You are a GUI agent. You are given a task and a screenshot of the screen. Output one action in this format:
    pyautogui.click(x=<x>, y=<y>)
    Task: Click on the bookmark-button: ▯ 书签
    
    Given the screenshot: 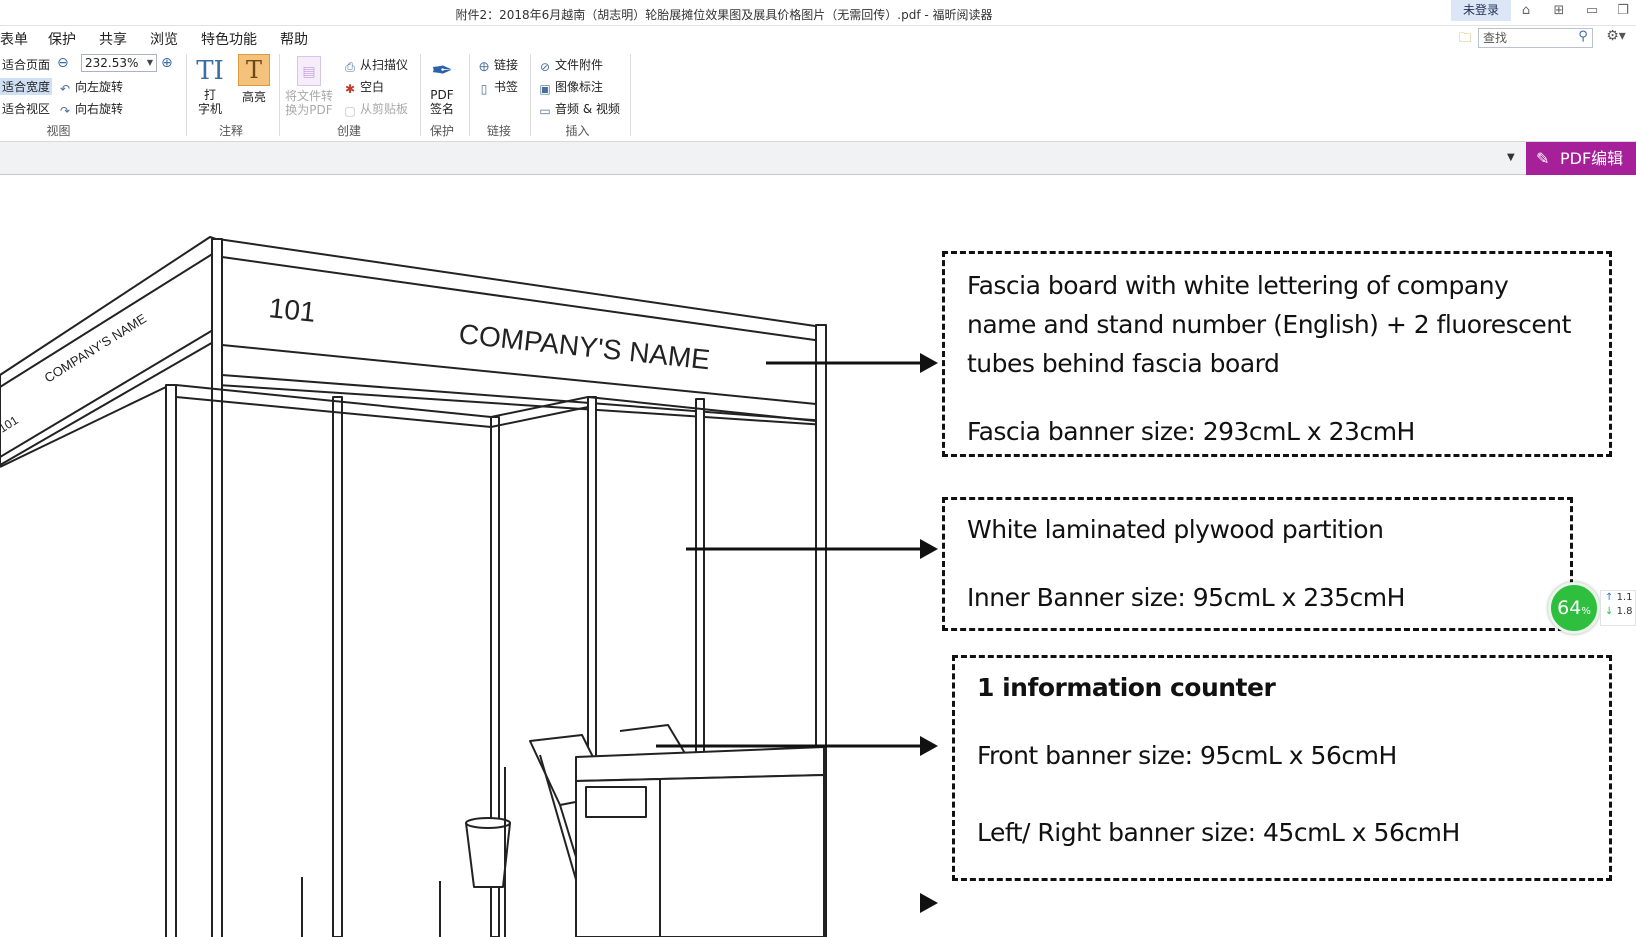 What is the action you would take?
    pyautogui.click(x=497, y=87)
    